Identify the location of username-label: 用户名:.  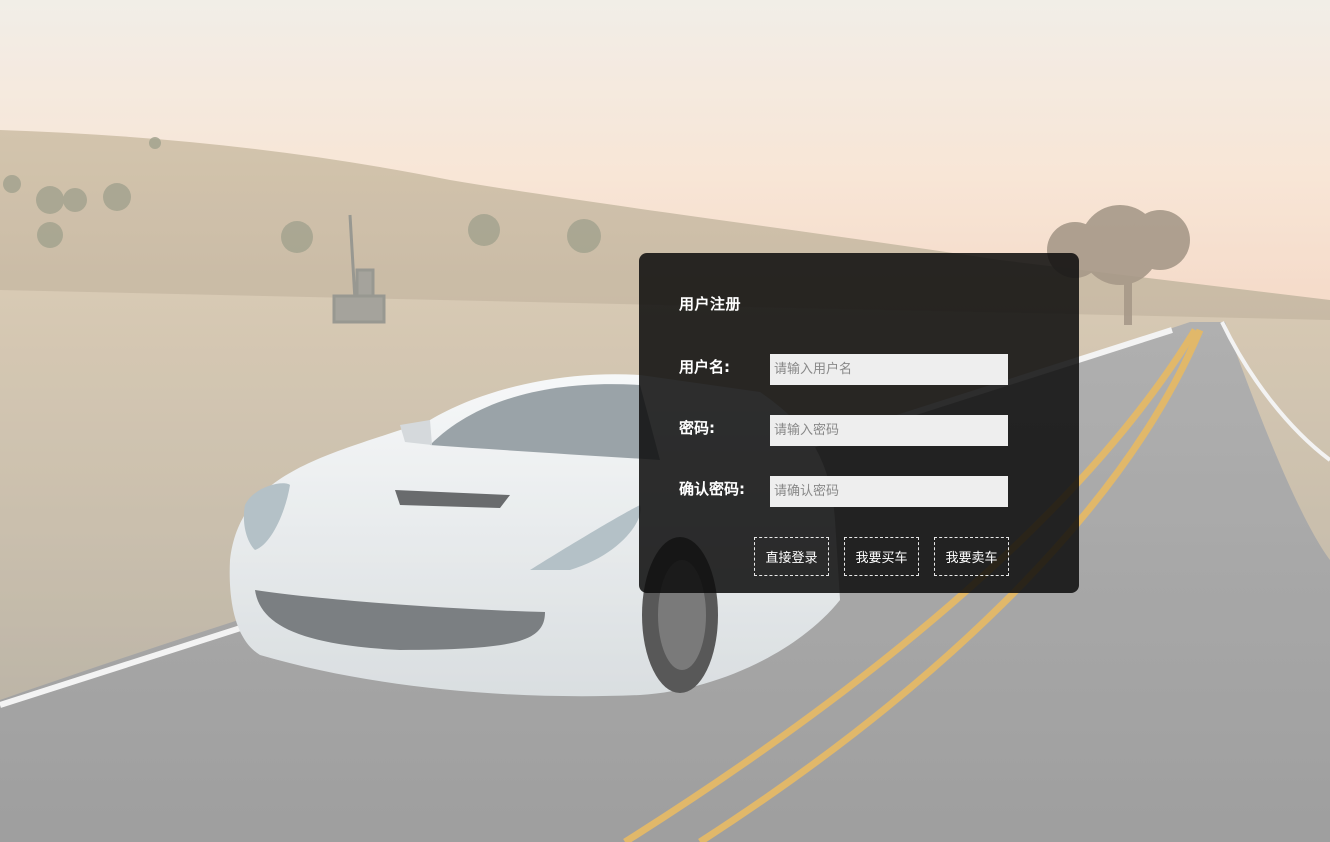
(704, 367).